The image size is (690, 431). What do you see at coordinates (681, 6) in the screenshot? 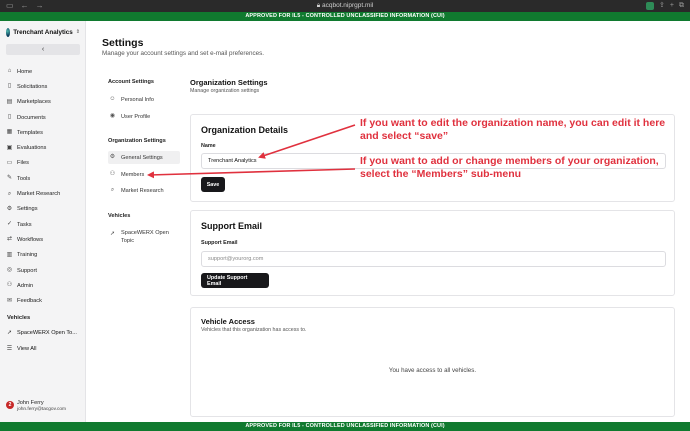
I see `tabs-icon: ⧉` at bounding box center [681, 6].